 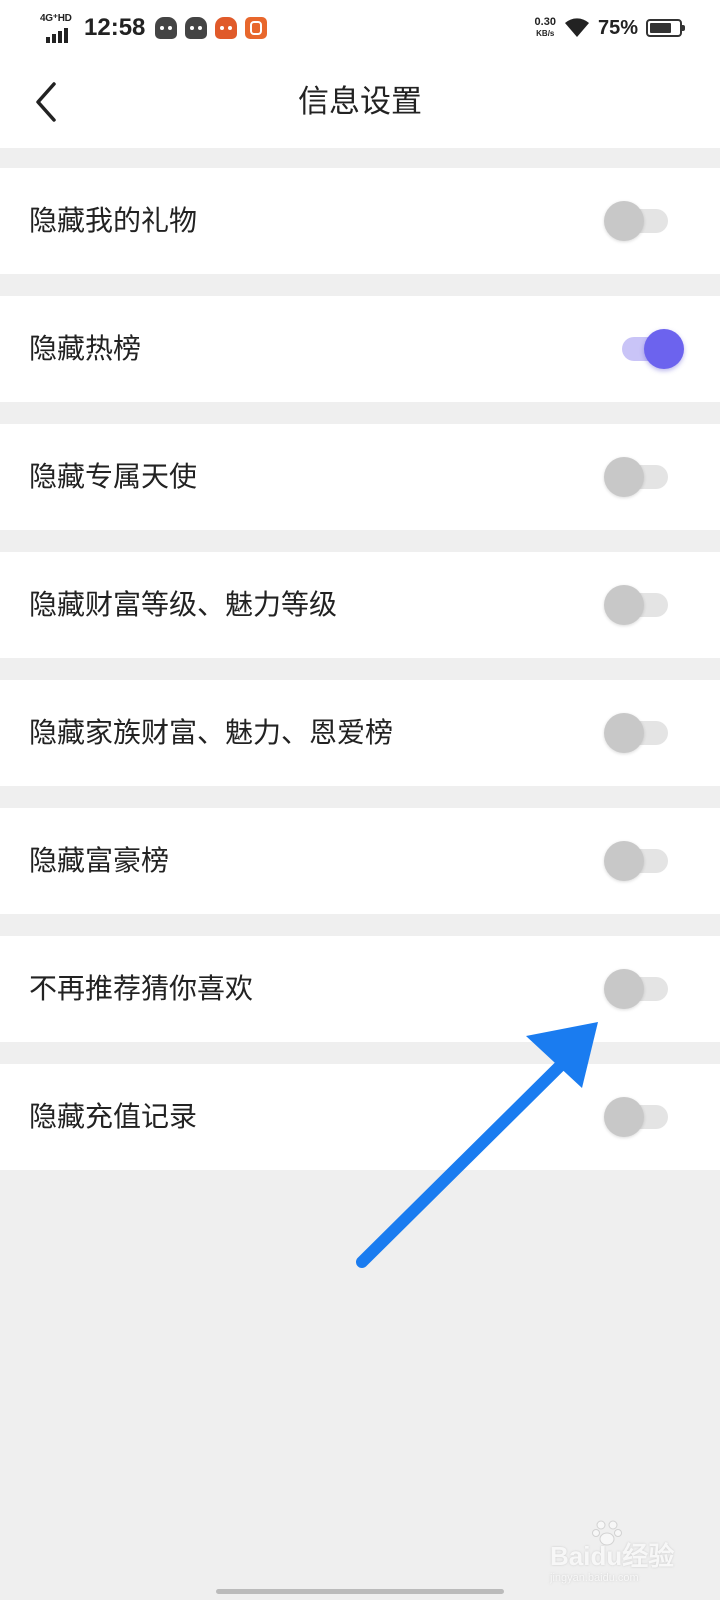 I want to click on setting-row: 隐藏富豪榜, so click(x=360, y=861).